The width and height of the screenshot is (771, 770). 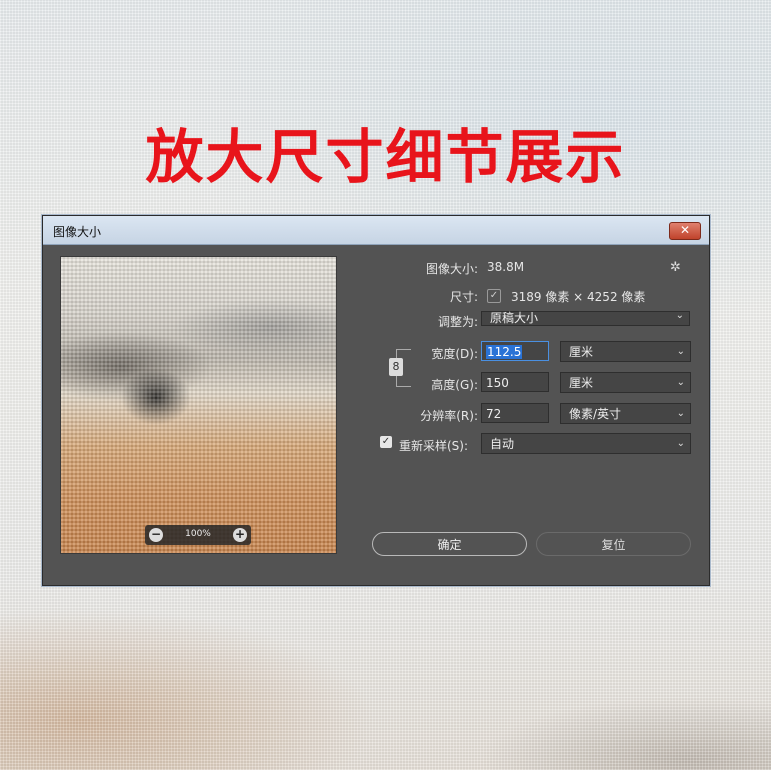 What do you see at coordinates (451, 269) in the screenshot?
I see `image-size-label: 图像大小:` at bounding box center [451, 269].